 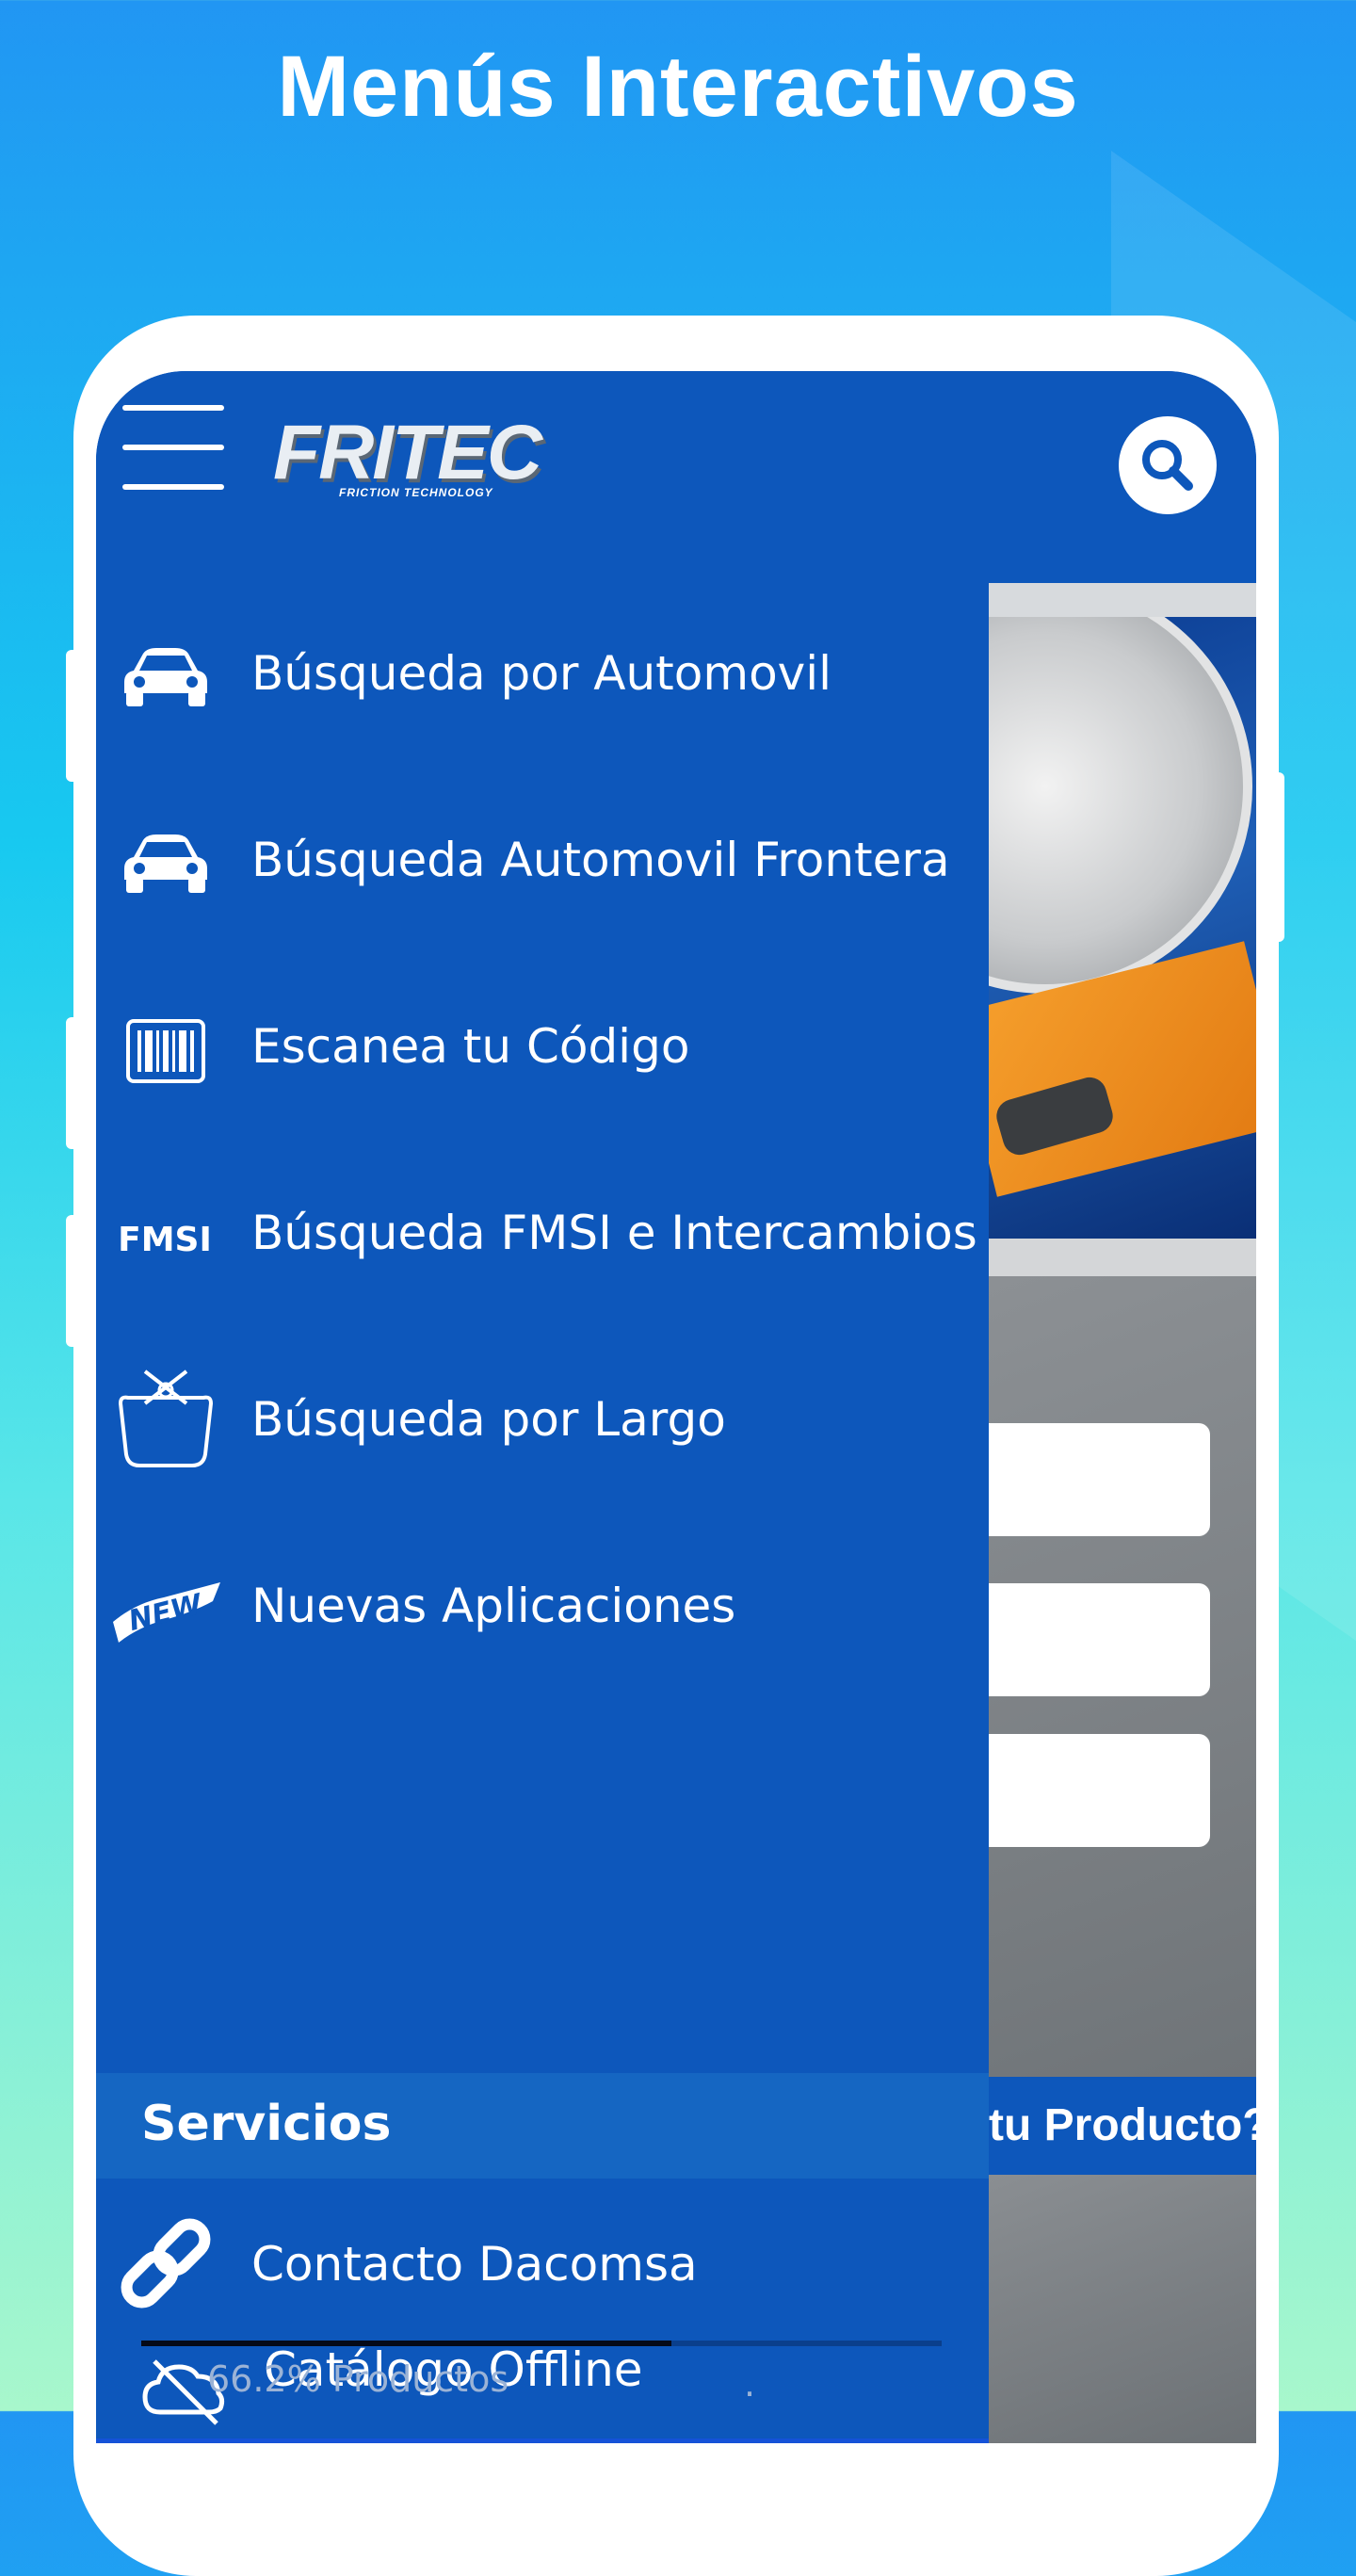 I want to click on menu-item-busqueda-frontera: Búsqueda Automovil Frontera, so click(x=542, y=867).